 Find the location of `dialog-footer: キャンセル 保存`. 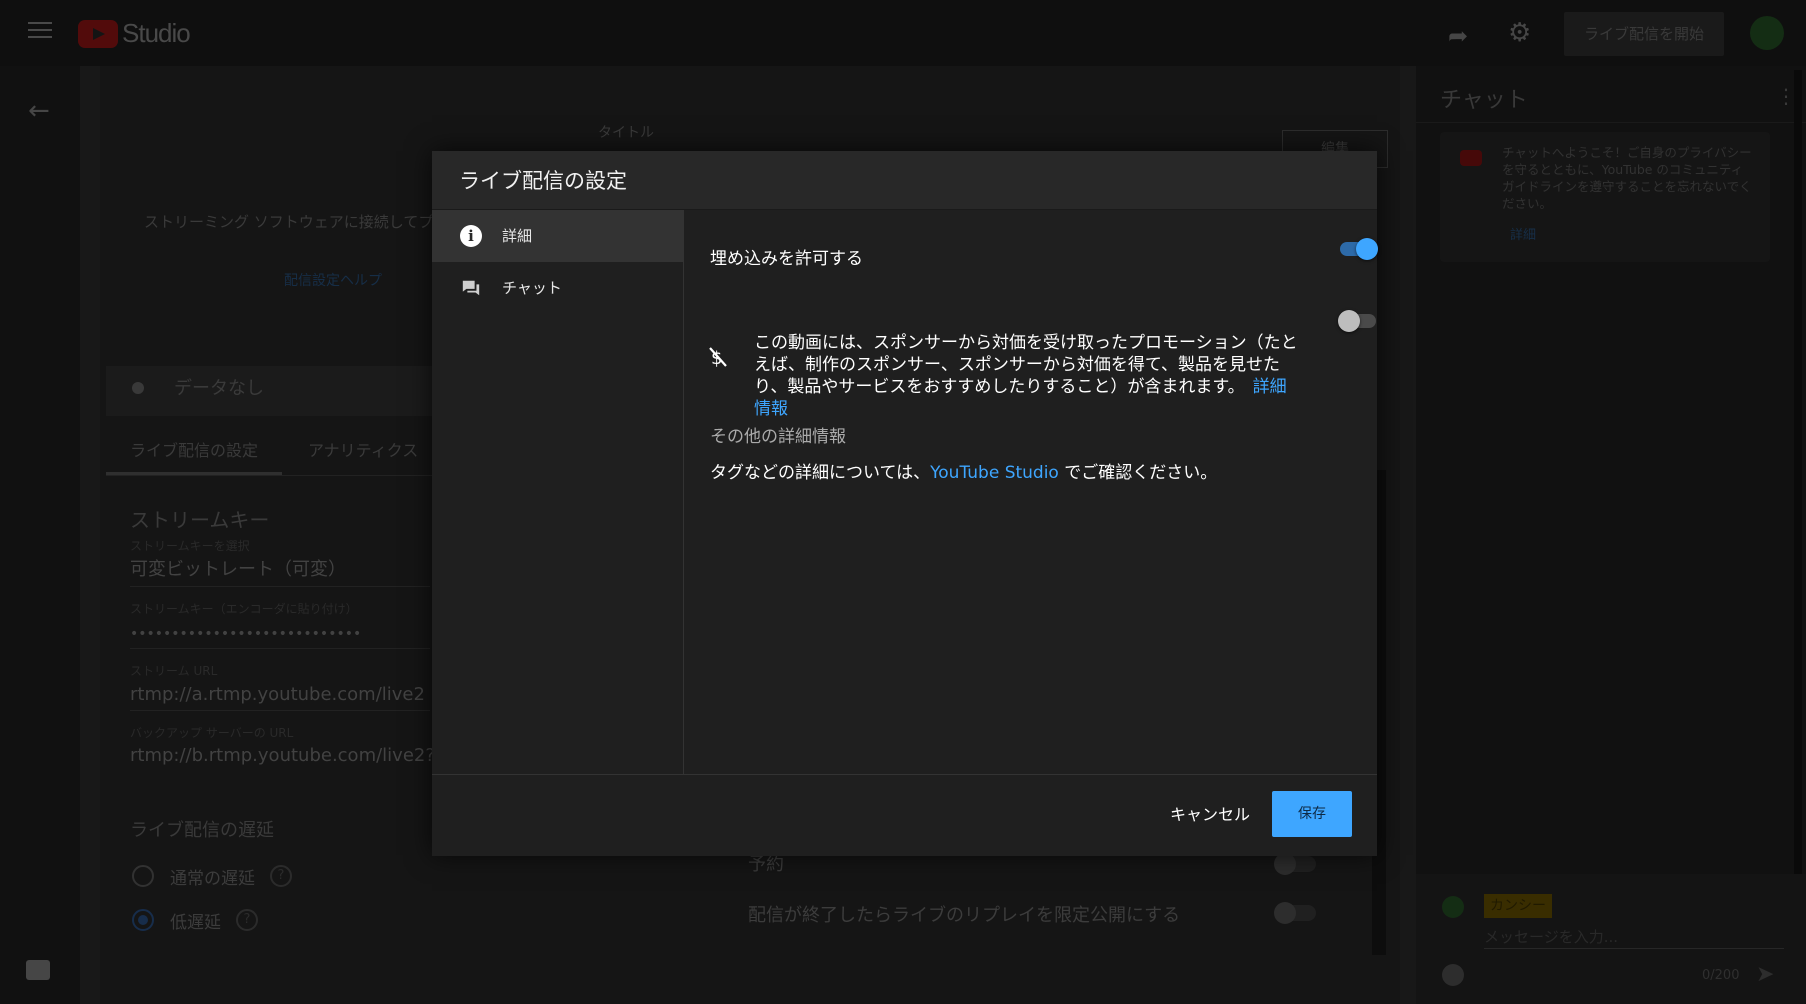

dialog-footer: キャンセル 保存 is located at coordinates (904, 815).